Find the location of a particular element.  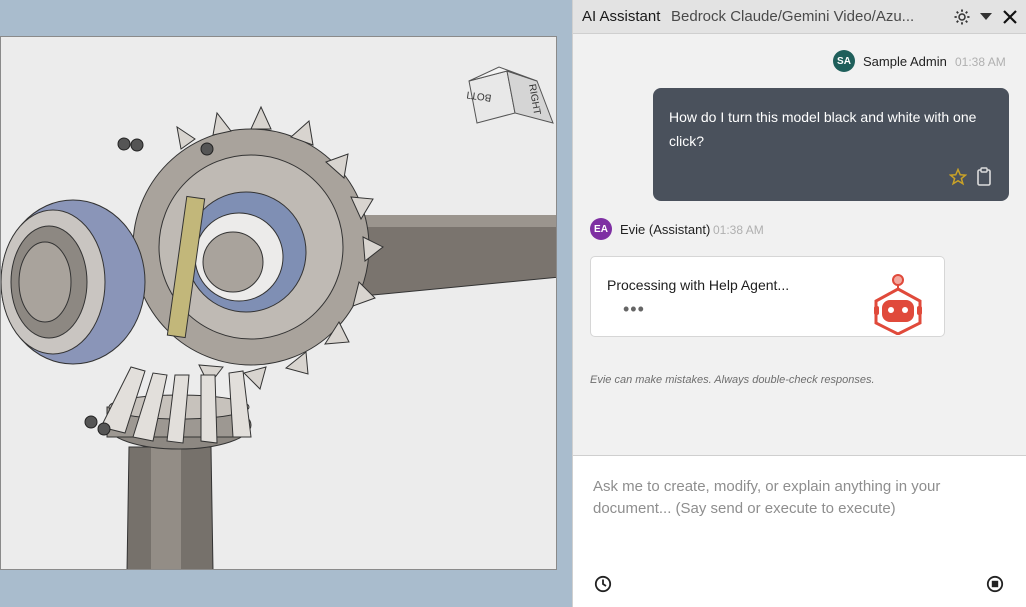

options-dropdown-button is located at coordinates (986, 17).